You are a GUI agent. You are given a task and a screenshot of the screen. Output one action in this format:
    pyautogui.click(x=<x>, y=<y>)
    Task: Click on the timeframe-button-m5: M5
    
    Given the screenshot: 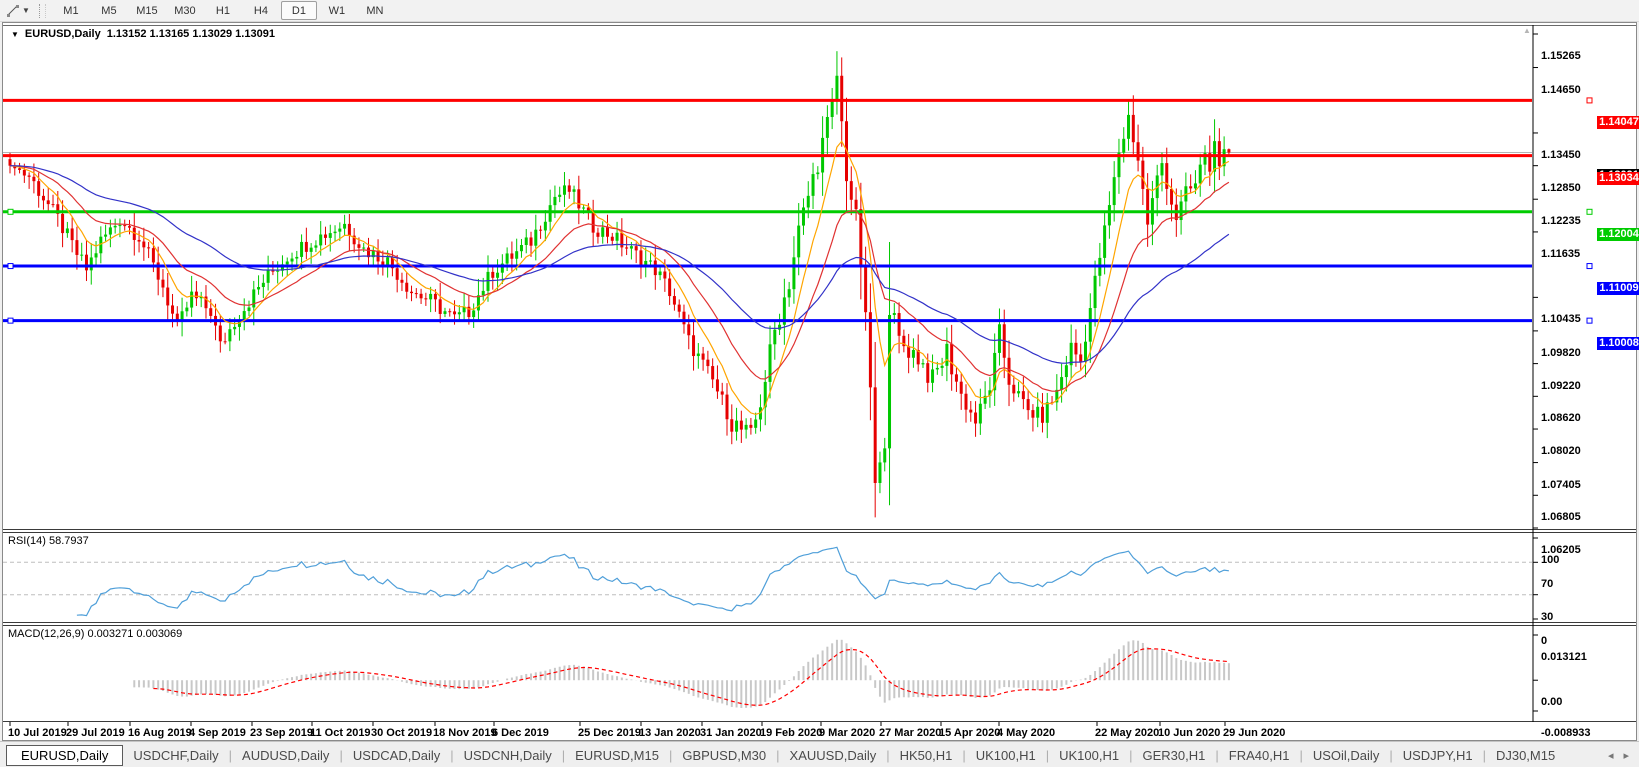 What is the action you would take?
    pyautogui.click(x=109, y=10)
    